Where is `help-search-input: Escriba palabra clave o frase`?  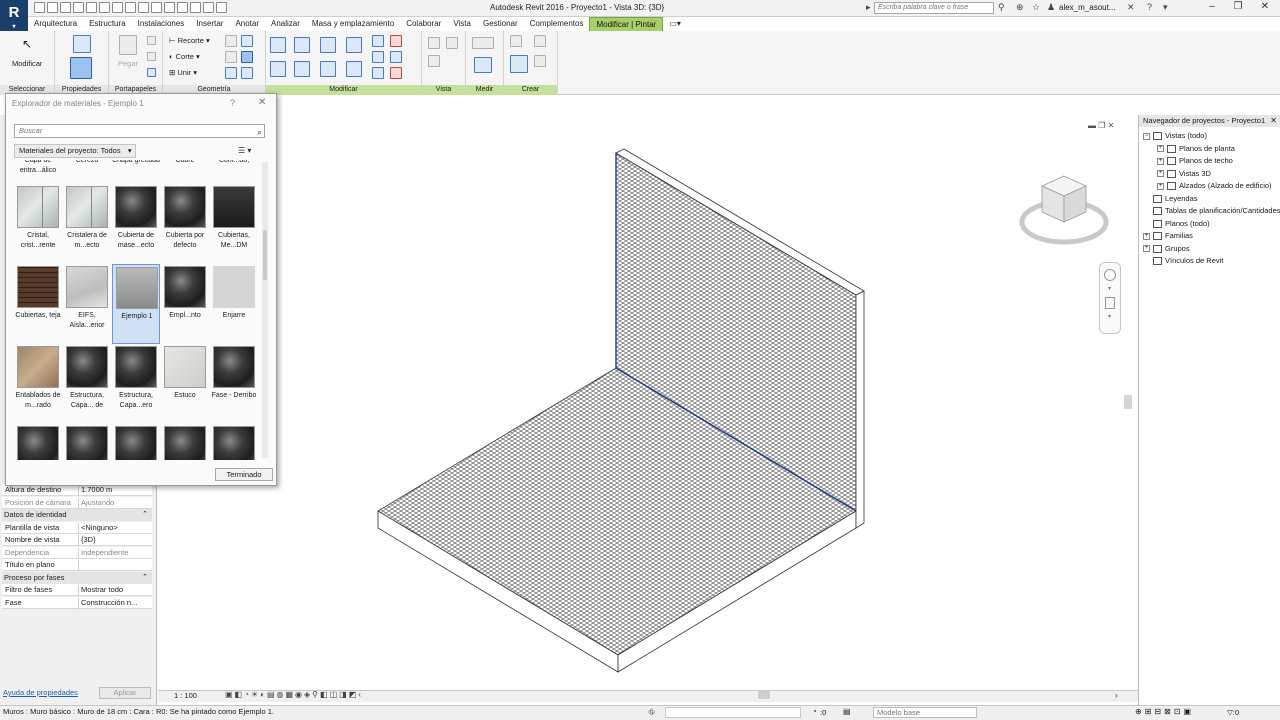
help-search-input: Escriba palabra clave o frase is located at coordinates (934, 8).